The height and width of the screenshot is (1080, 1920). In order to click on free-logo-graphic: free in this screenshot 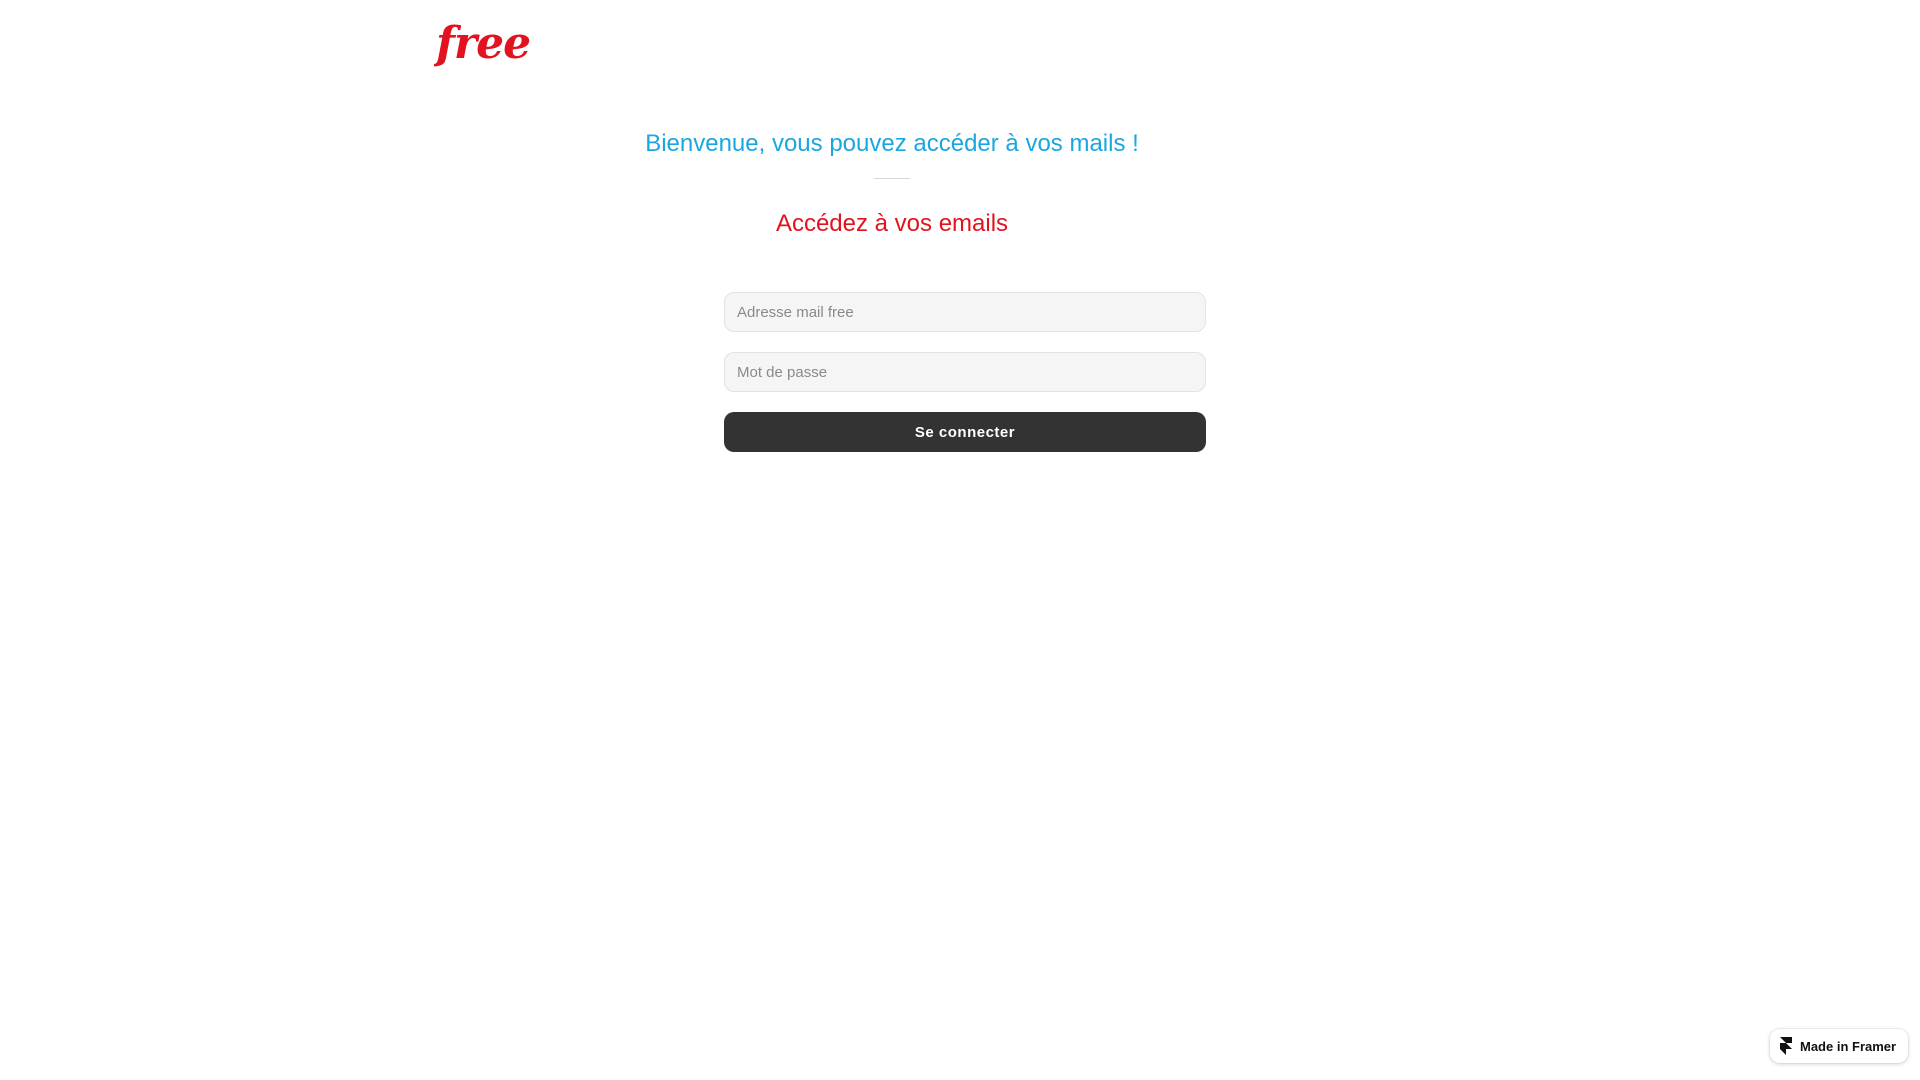, I will do `click(482, 45)`.